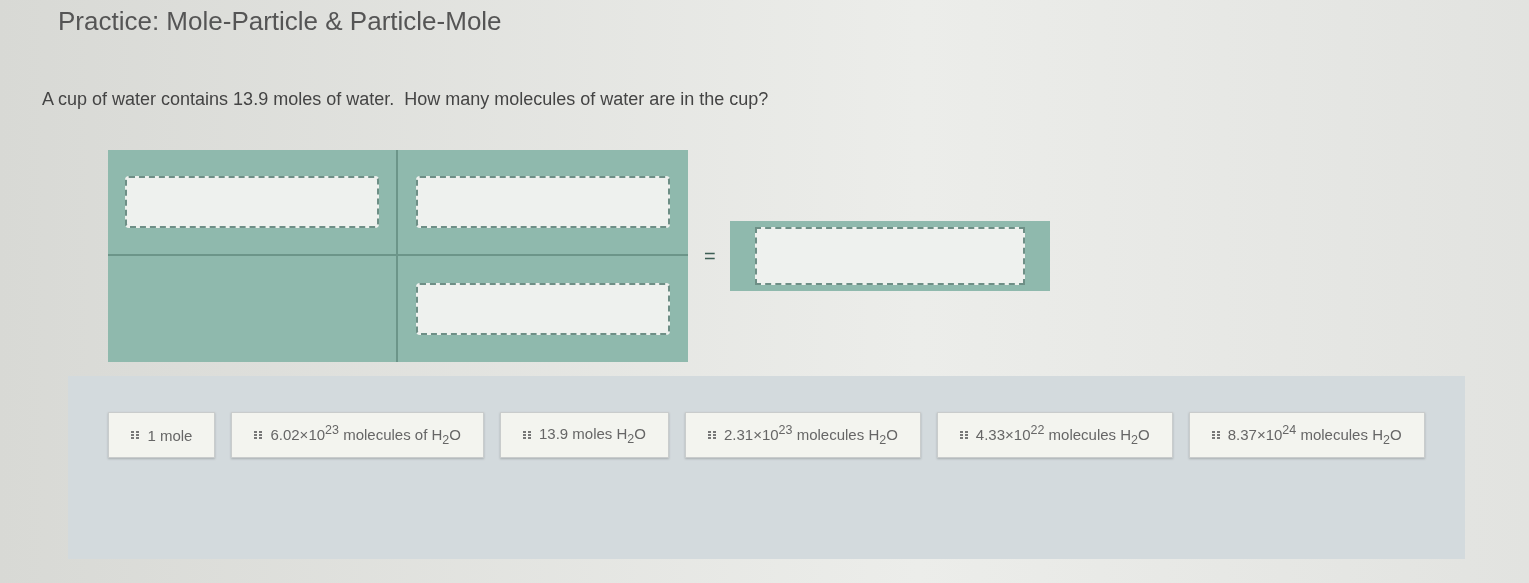 The width and height of the screenshot is (1529, 583). I want to click on tile-label: 1 mole, so click(170, 435).